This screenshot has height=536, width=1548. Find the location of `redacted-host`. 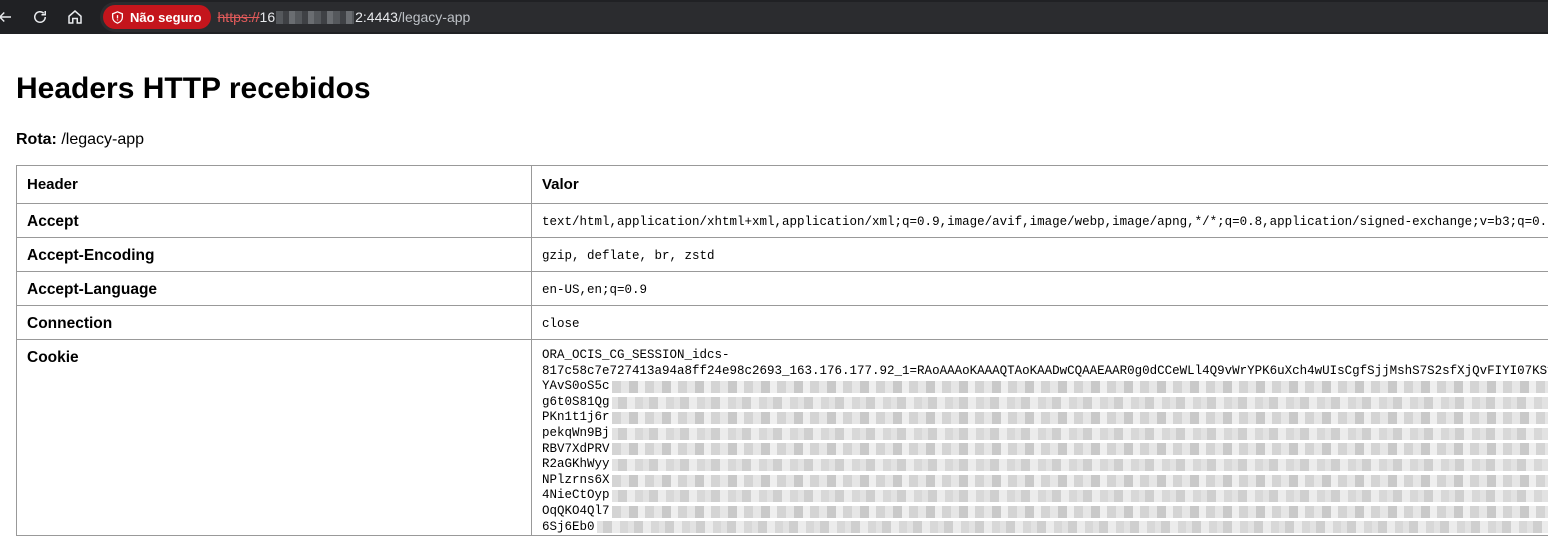

redacted-host is located at coordinates (315, 17).